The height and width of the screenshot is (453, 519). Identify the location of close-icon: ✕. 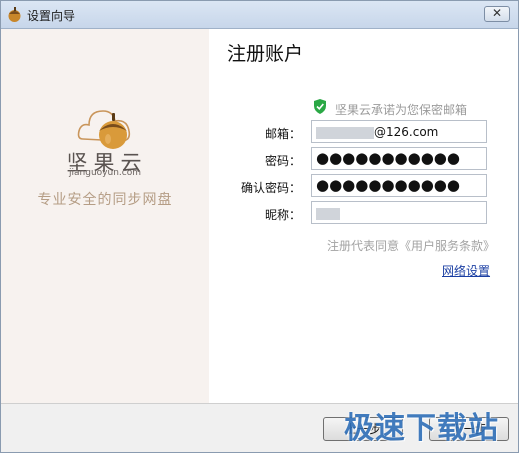
(497, 13).